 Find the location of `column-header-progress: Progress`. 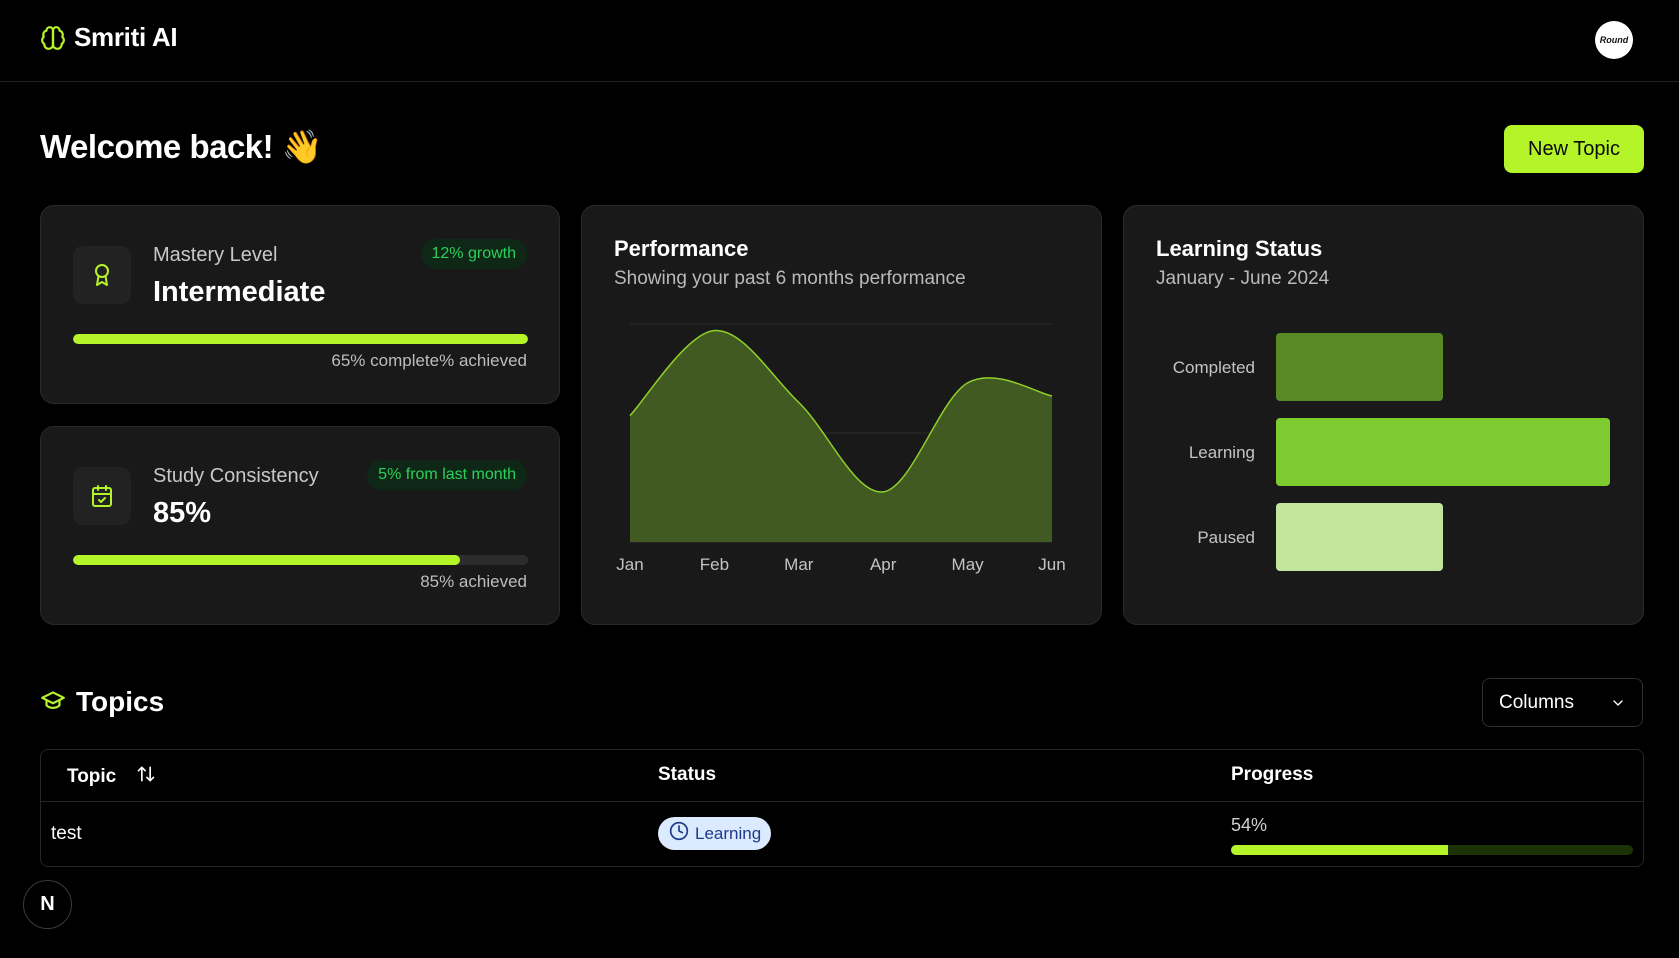

column-header-progress: Progress is located at coordinates (1272, 774).